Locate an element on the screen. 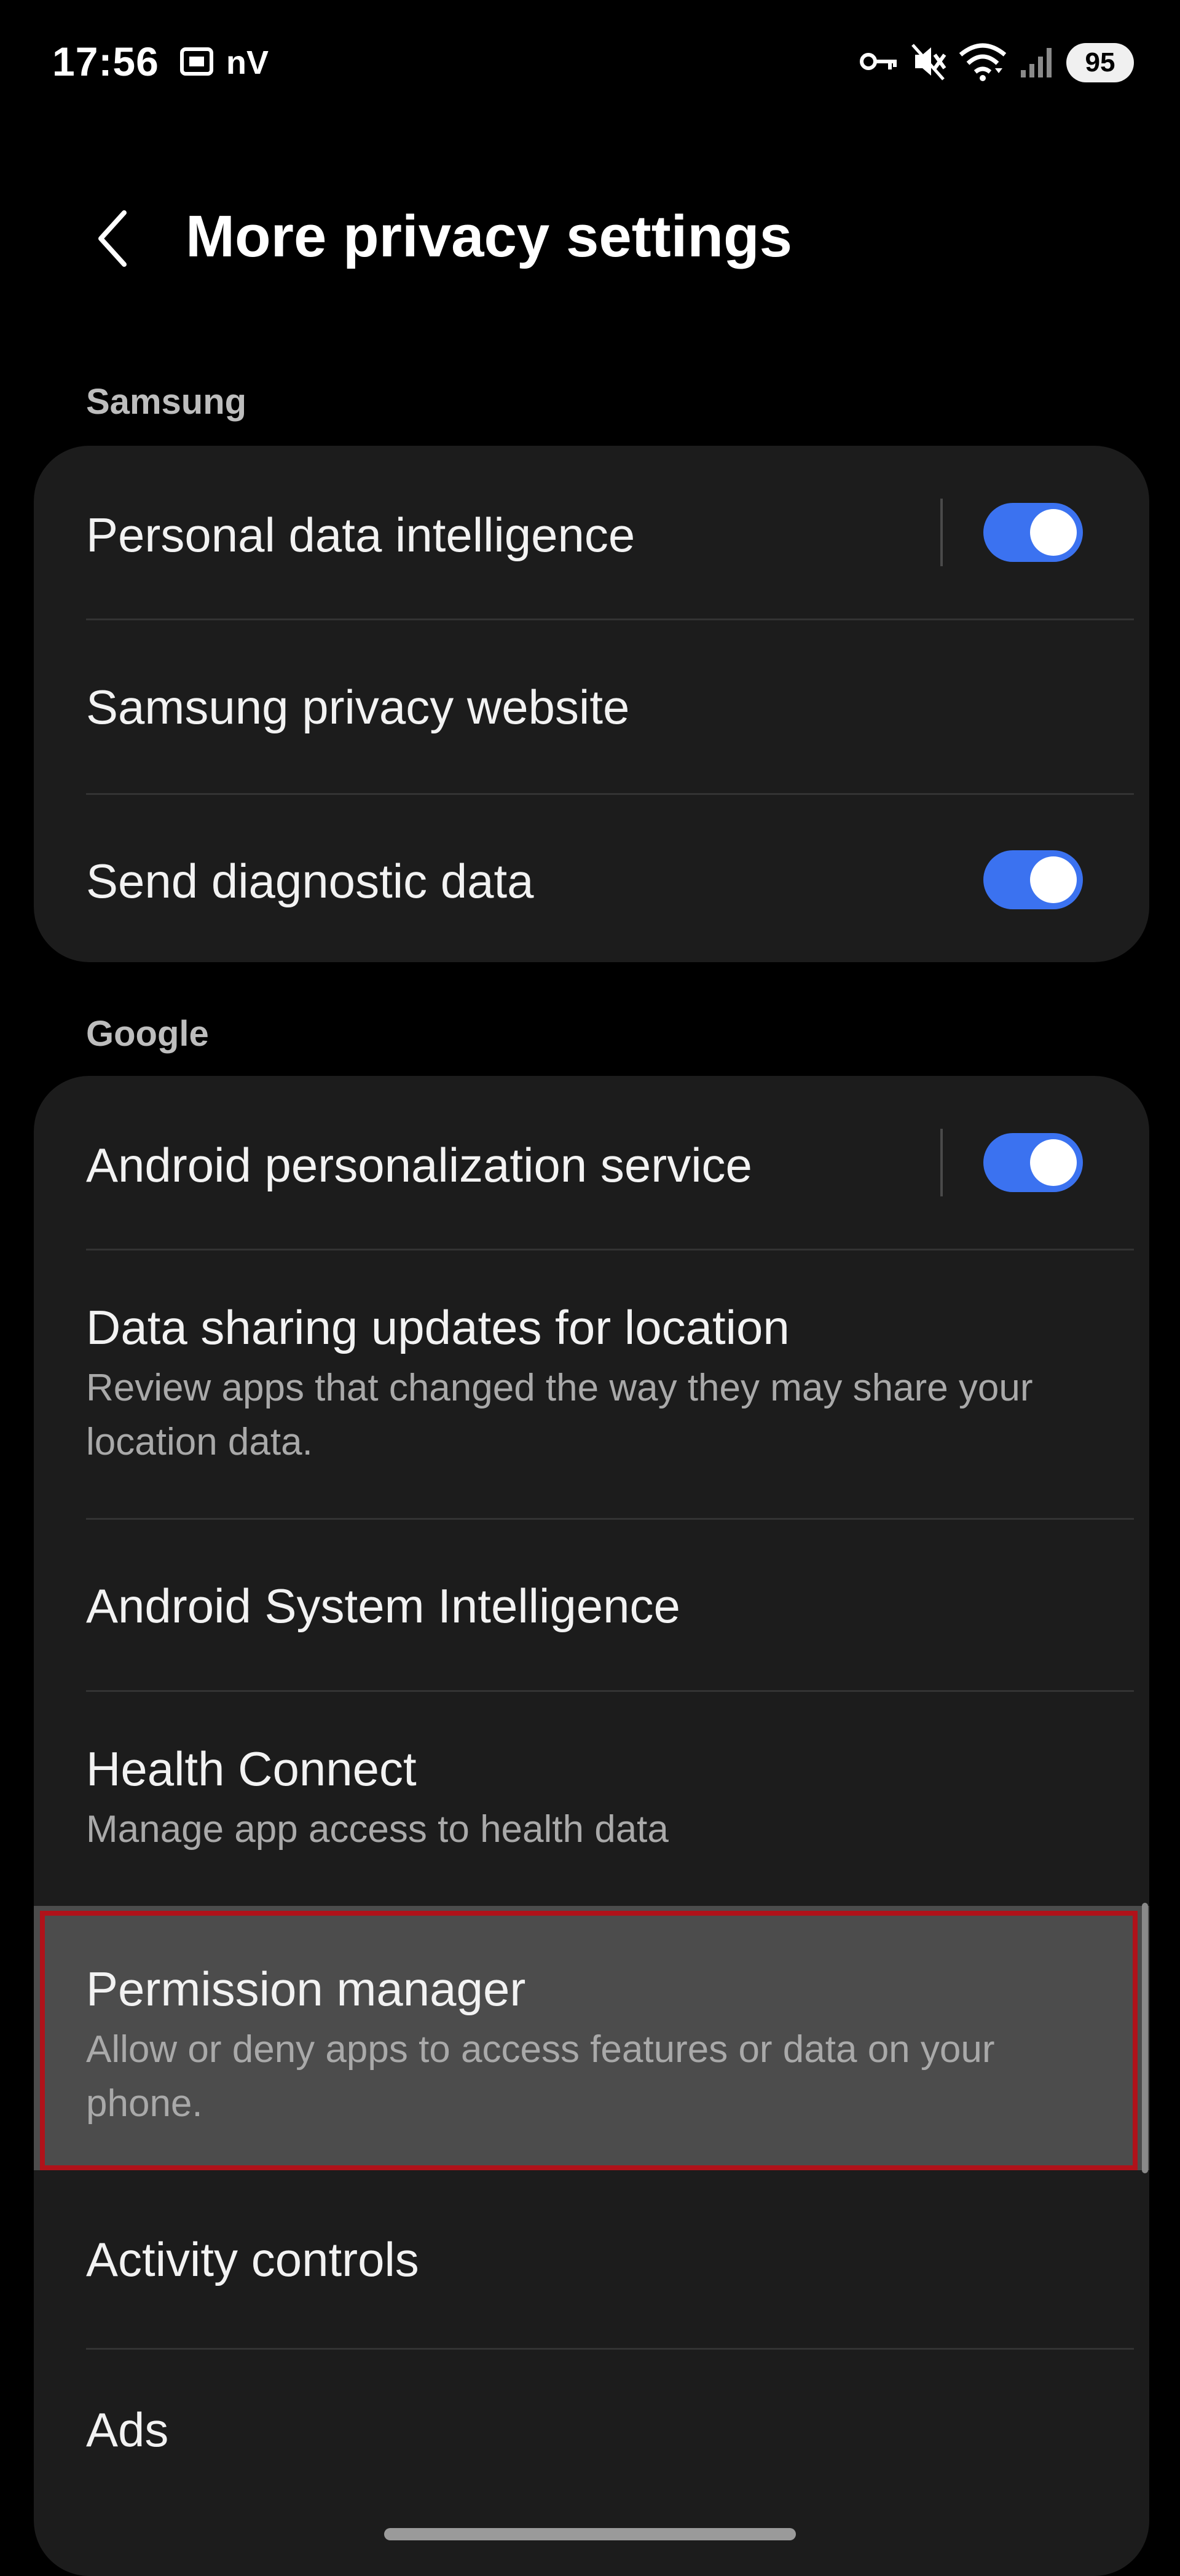 This screenshot has width=1180, height=2576. personal-data-intelligence-toggle is located at coordinates (1033, 532).